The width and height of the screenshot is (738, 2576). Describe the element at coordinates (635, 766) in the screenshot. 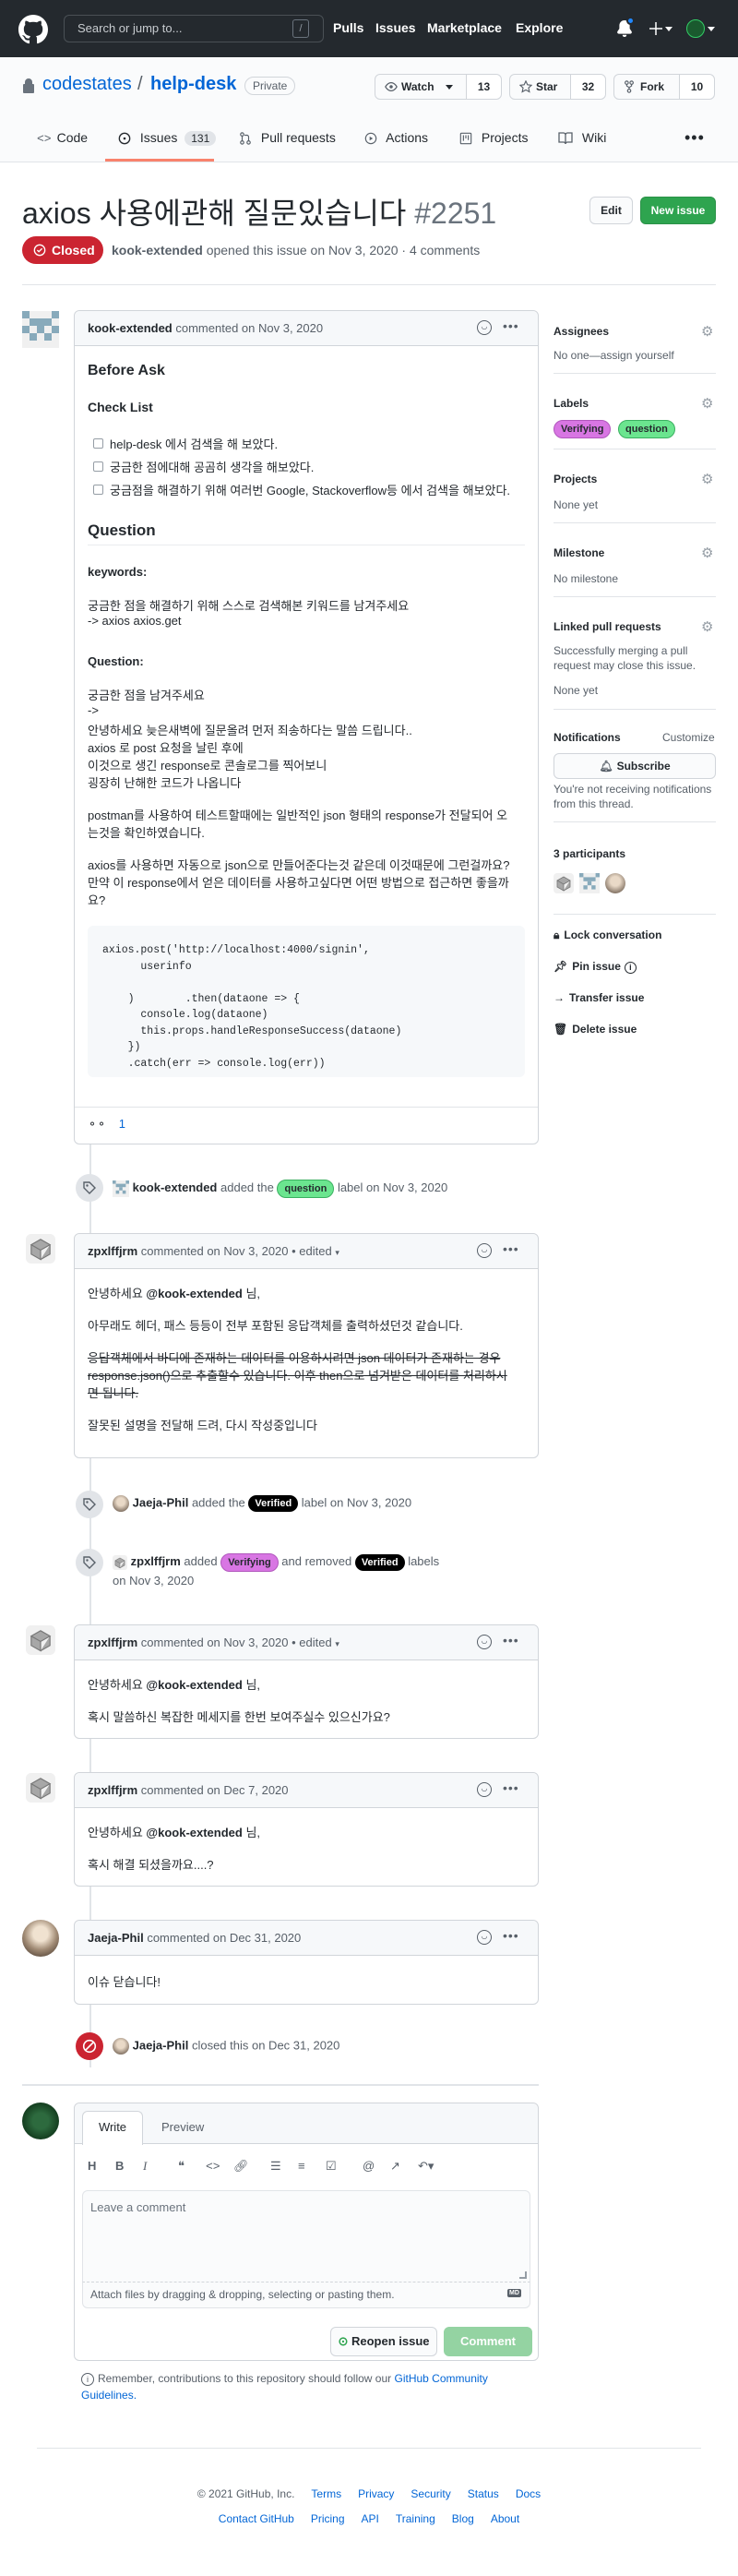

I see `subscribe-button: 🔔︎ Subscribe` at that location.